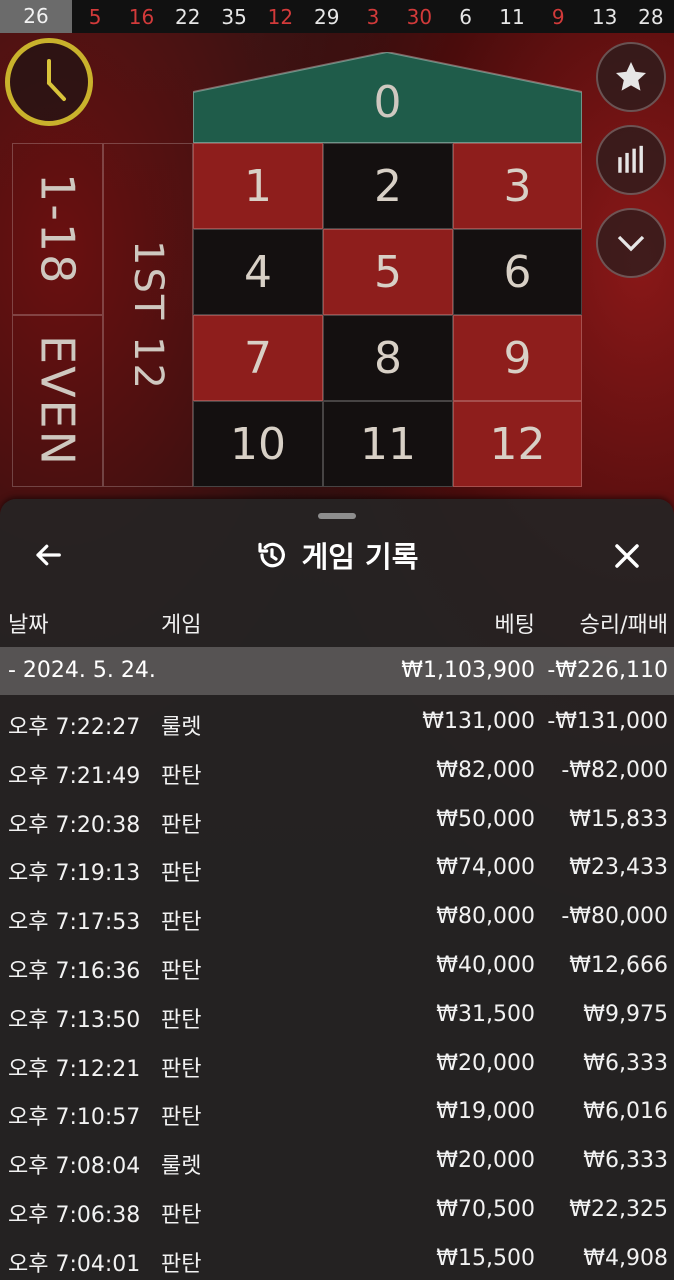 Image resolution: width=674 pixels, height=1280 pixels. Describe the element at coordinates (625, 1112) in the screenshot. I see `row-result: ₩6,016` at that location.